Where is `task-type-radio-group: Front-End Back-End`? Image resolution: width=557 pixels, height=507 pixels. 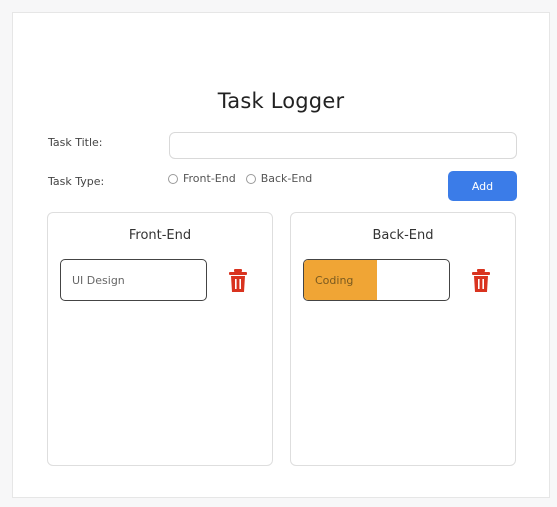
task-type-radio-group: Front-End Back-End is located at coordinates (240, 178).